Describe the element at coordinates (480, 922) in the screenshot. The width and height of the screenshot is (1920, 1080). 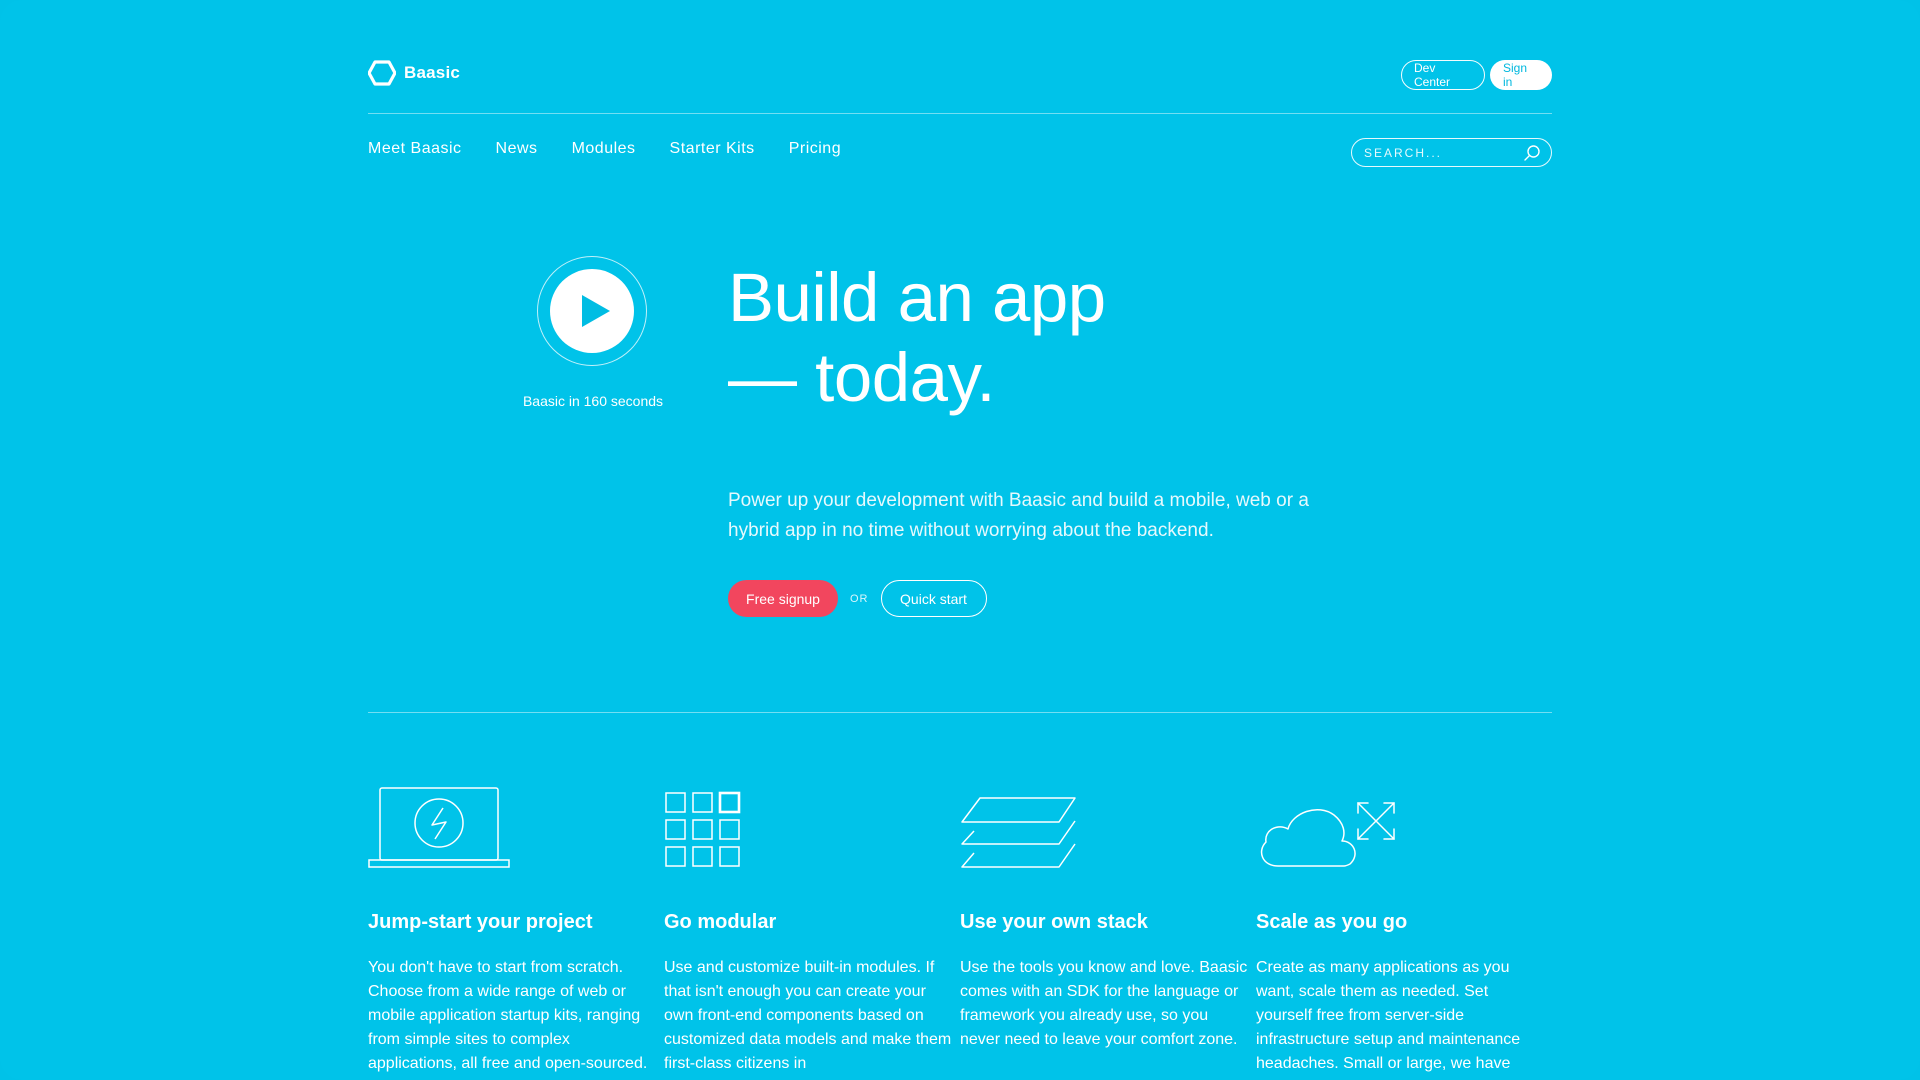
I see `feature-title: Jump-start your project` at that location.